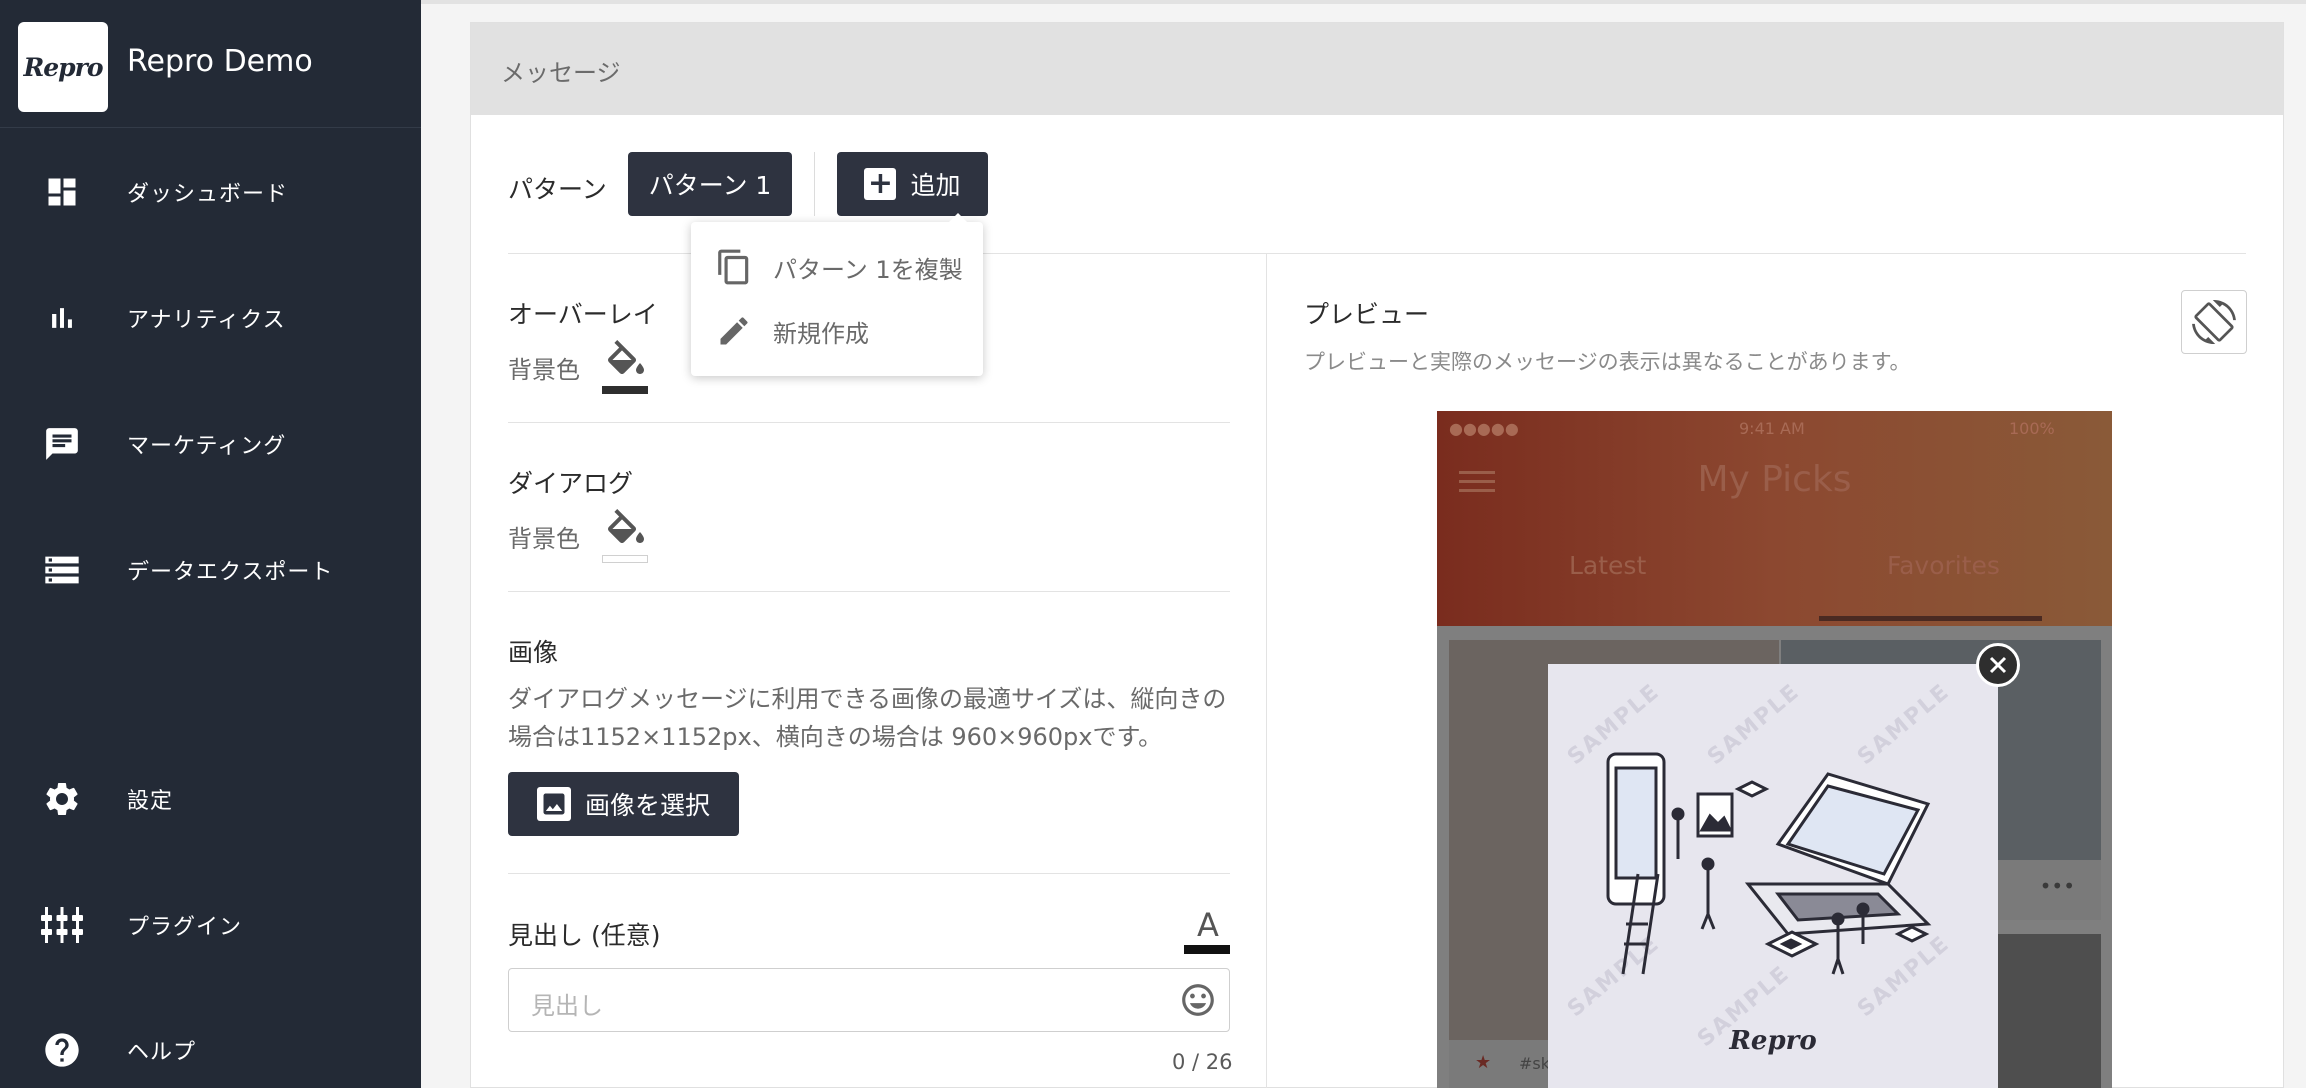 This screenshot has height=1088, width=2306. I want to click on top-divider, so click(1363, 2).